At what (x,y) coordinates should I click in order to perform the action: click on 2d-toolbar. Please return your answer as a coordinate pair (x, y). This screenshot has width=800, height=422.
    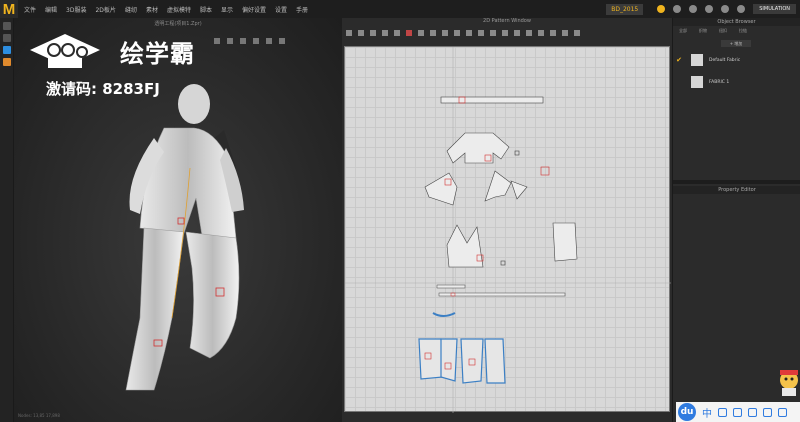
    Looking at the image, I should click on (507, 33).